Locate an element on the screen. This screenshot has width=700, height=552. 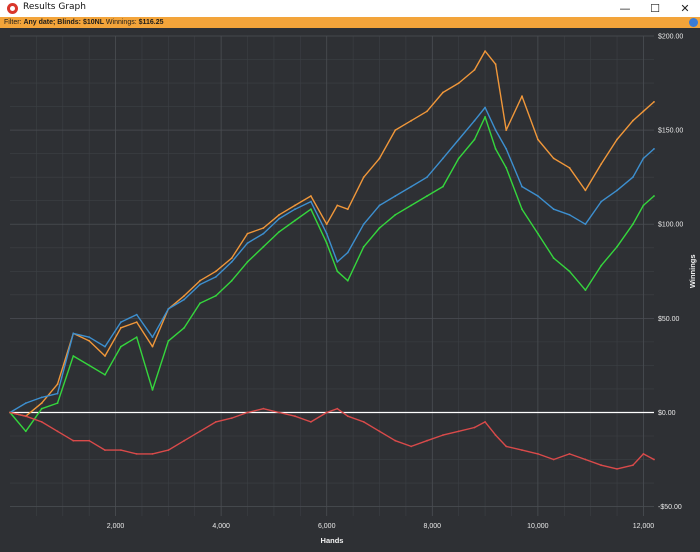
maximize-button: ☐ is located at coordinates (655, 8).